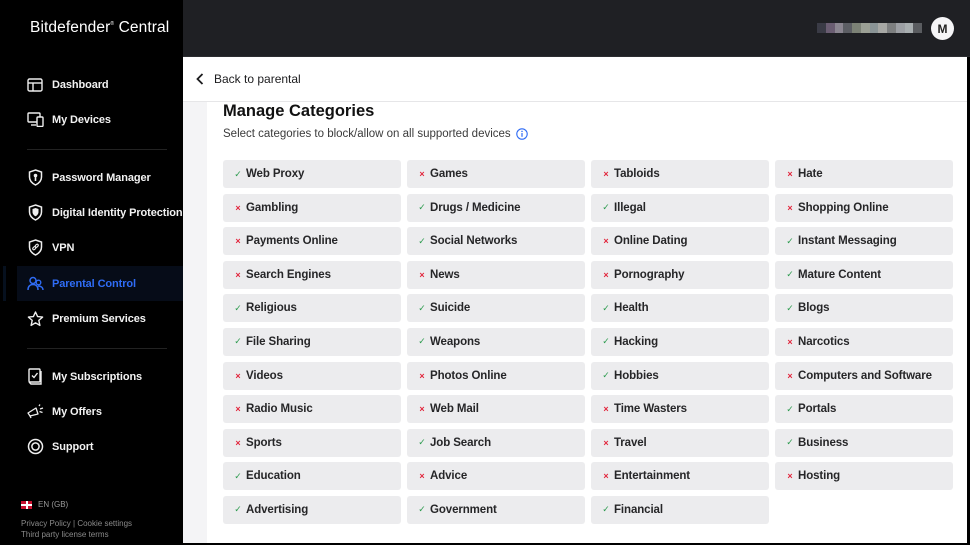 Image resolution: width=970 pixels, height=545 pixels. I want to click on category-toggle-gambling: × Gambling, so click(312, 207).